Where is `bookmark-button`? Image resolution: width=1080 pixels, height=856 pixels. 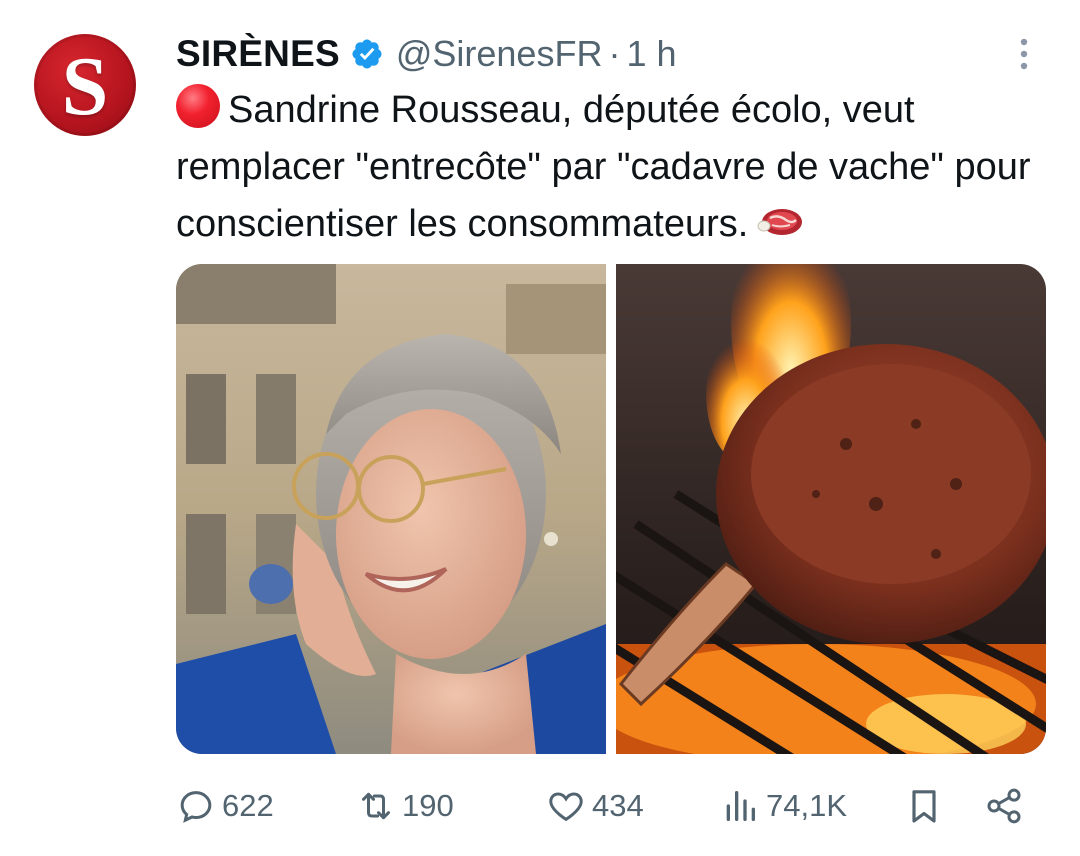 bookmark-button is located at coordinates (924, 806).